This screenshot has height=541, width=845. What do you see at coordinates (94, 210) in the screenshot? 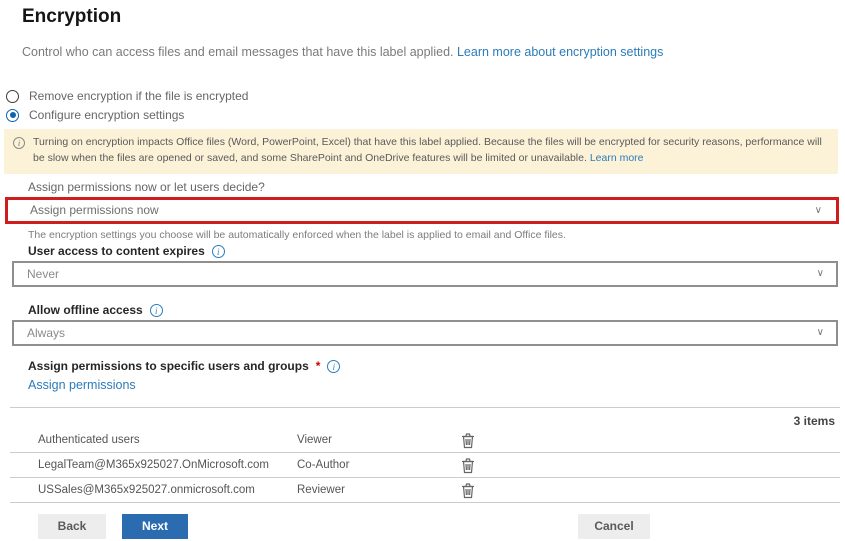
I see `assign-mode-value: Assign permissions now` at bounding box center [94, 210].